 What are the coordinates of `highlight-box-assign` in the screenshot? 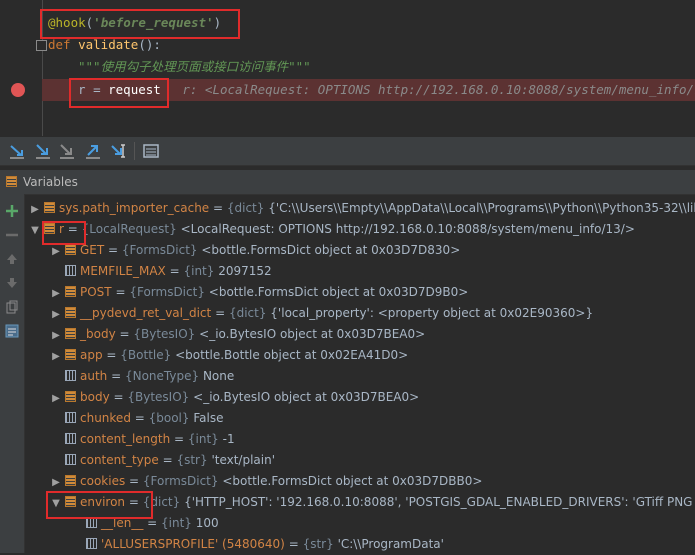 It's located at (119, 93).